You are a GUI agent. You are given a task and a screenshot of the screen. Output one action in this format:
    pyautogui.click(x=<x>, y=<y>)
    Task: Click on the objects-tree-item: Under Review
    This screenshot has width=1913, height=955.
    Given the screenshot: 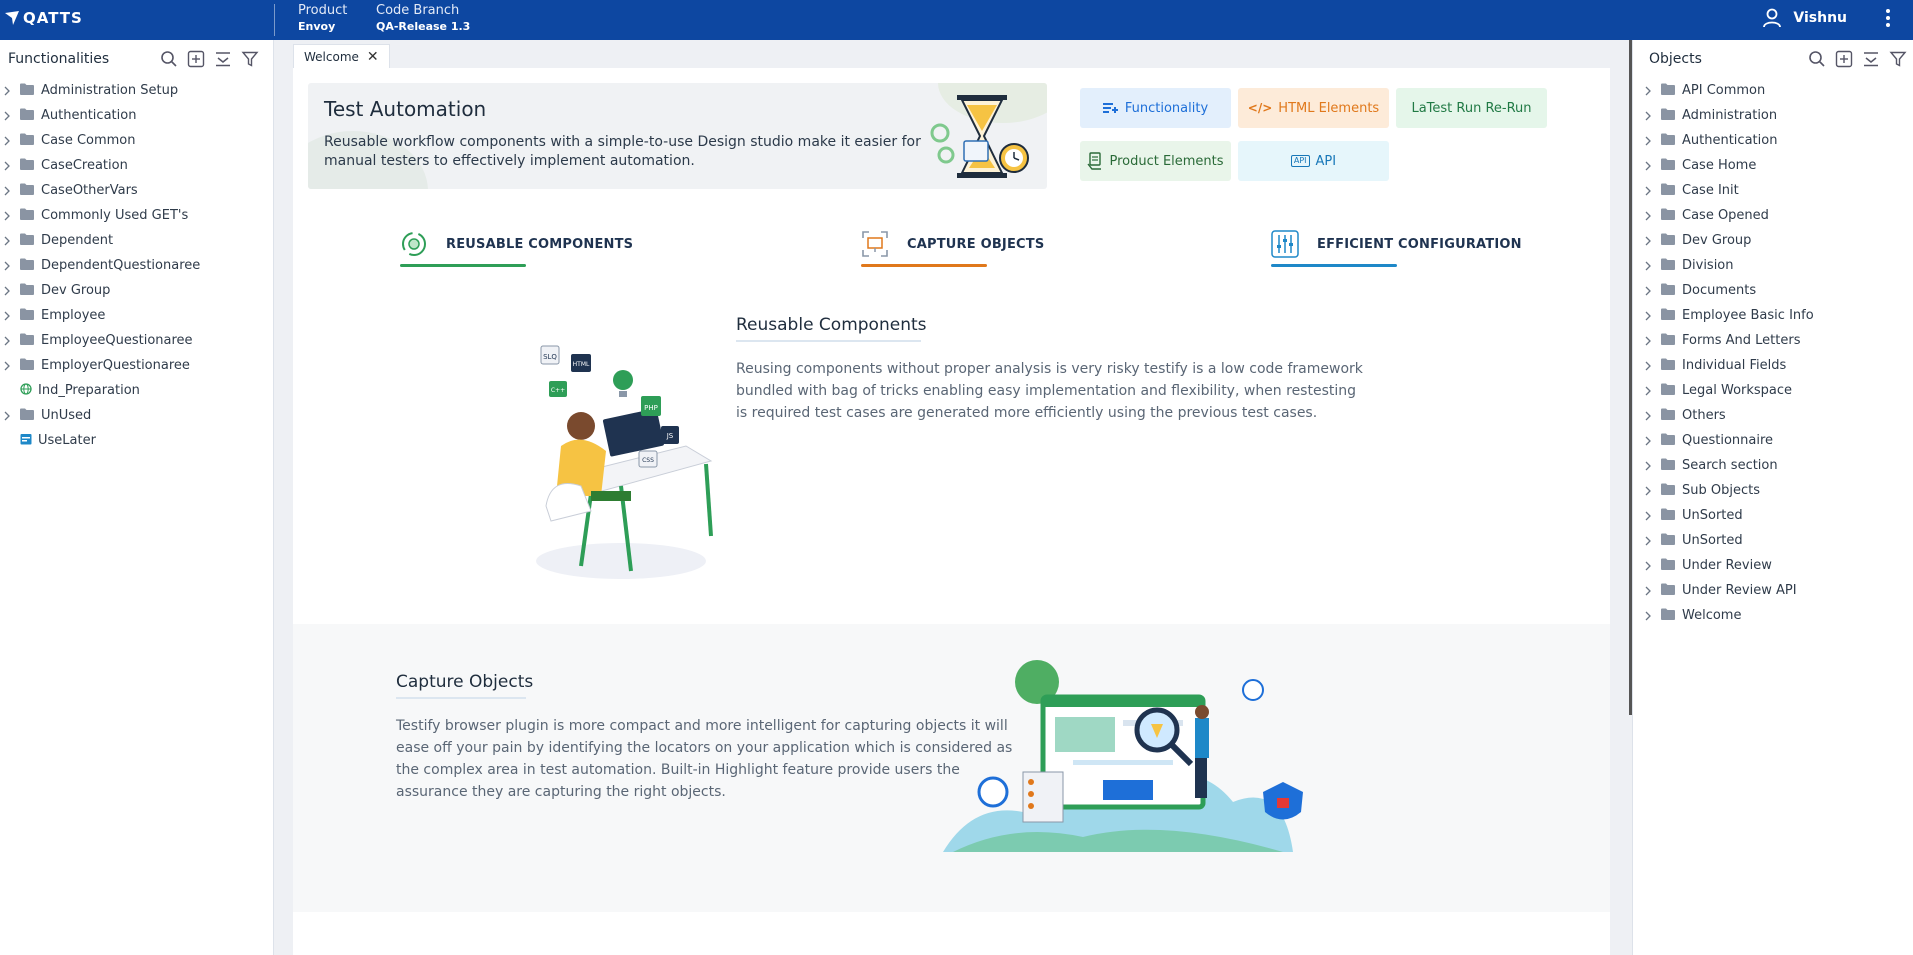 What is the action you would take?
    pyautogui.click(x=1773, y=565)
    